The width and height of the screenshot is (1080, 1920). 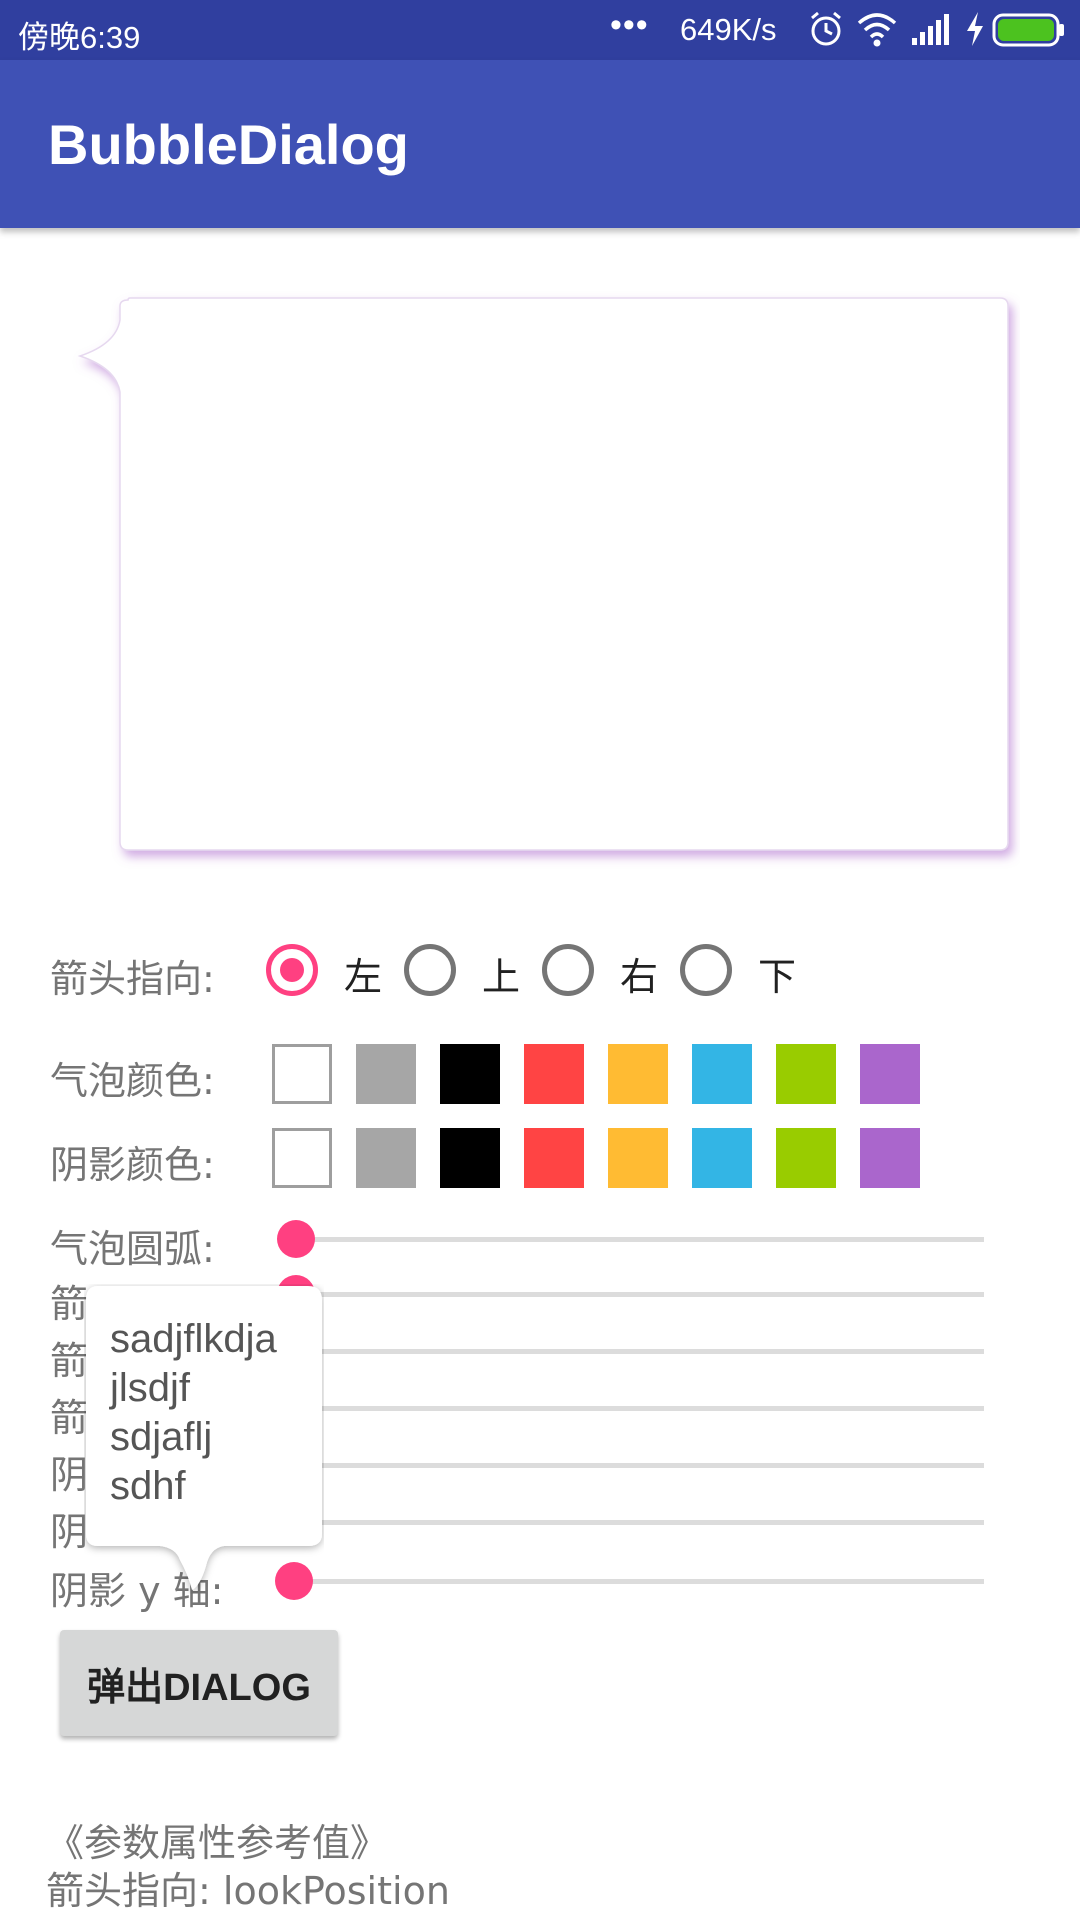 What do you see at coordinates (69, 1361) in the screenshot?
I see `slider-label-arrow-width: 箭` at bounding box center [69, 1361].